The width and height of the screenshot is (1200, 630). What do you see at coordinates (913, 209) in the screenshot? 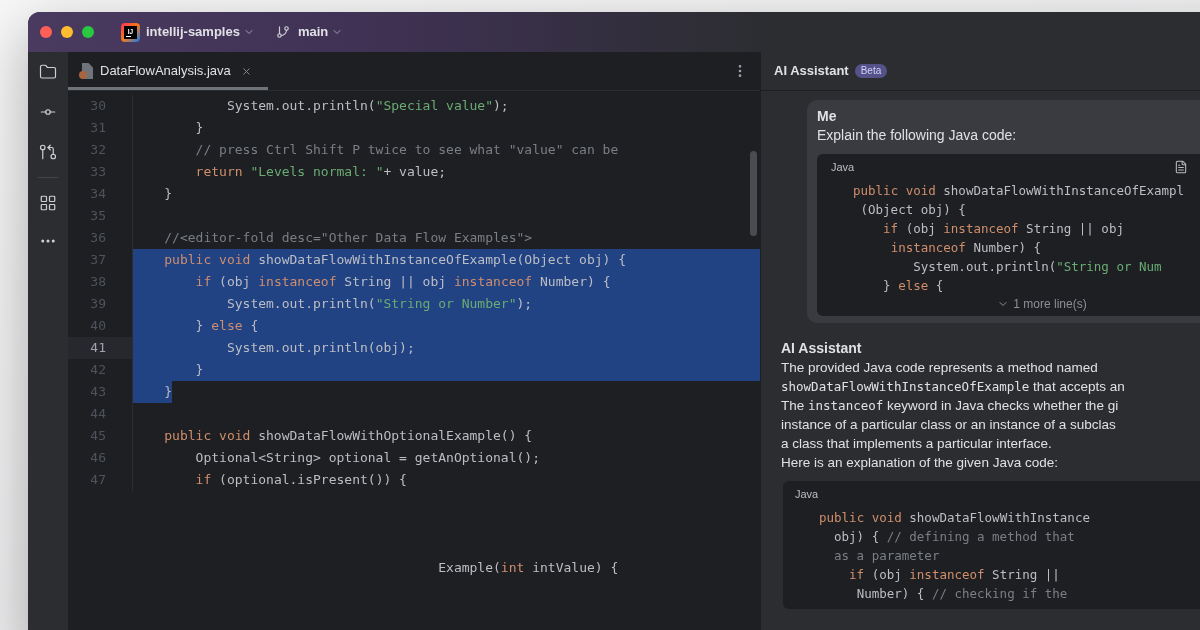
I see `code-line: (Object obj) {` at bounding box center [913, 209].